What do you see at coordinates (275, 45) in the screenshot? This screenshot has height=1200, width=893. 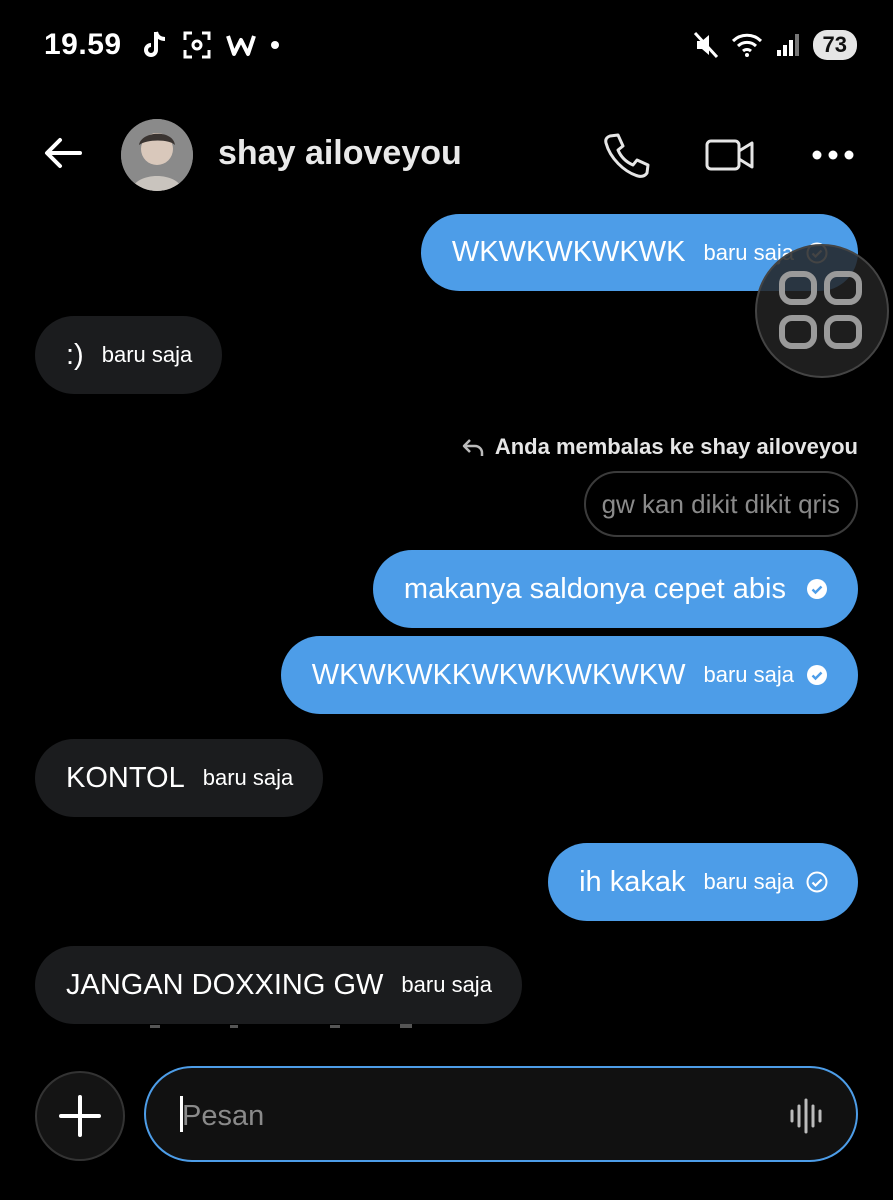 I see `dot-icon` at bounding box center [275, 45].